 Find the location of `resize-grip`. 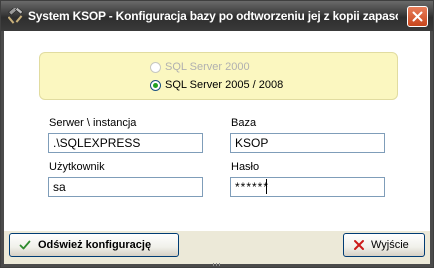

resize-grip is located at coordinates (217, 264).